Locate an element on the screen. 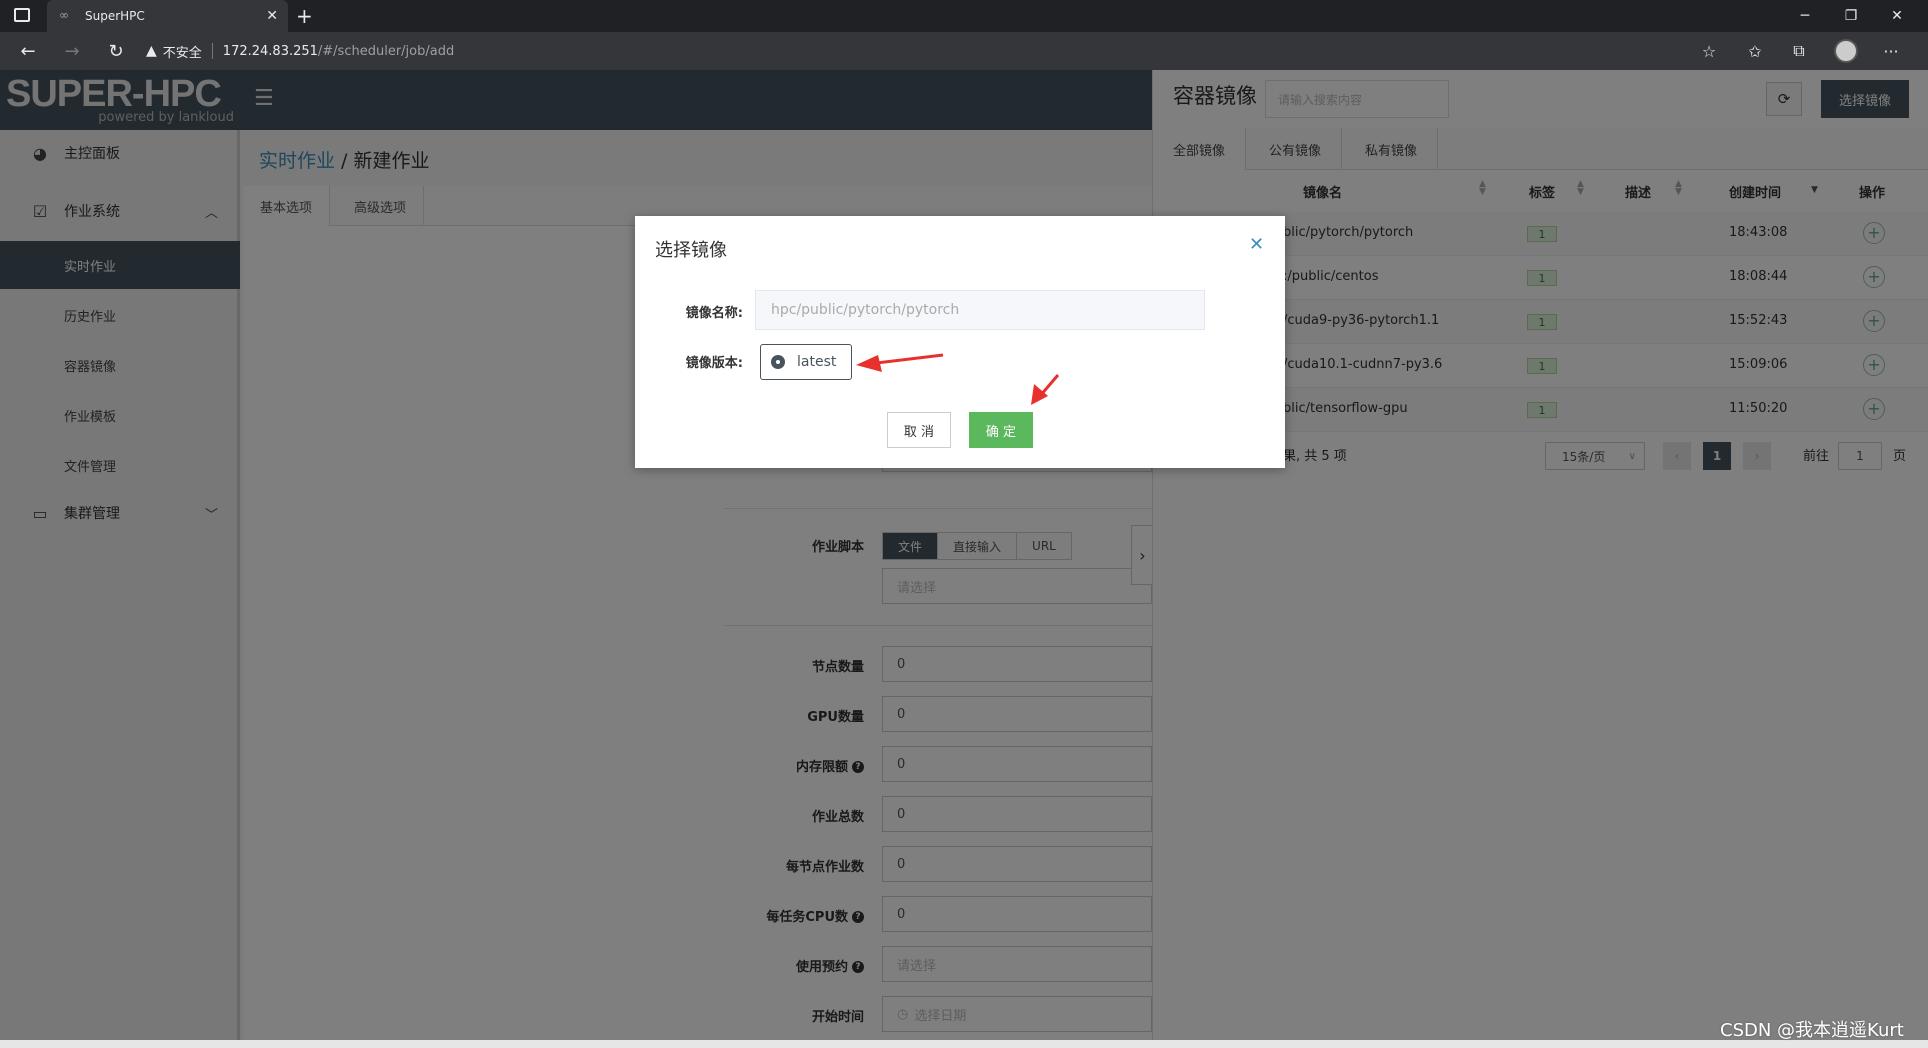 The image size is (1928, 1048). radio-label: latest is located at coordinates (817, 362).